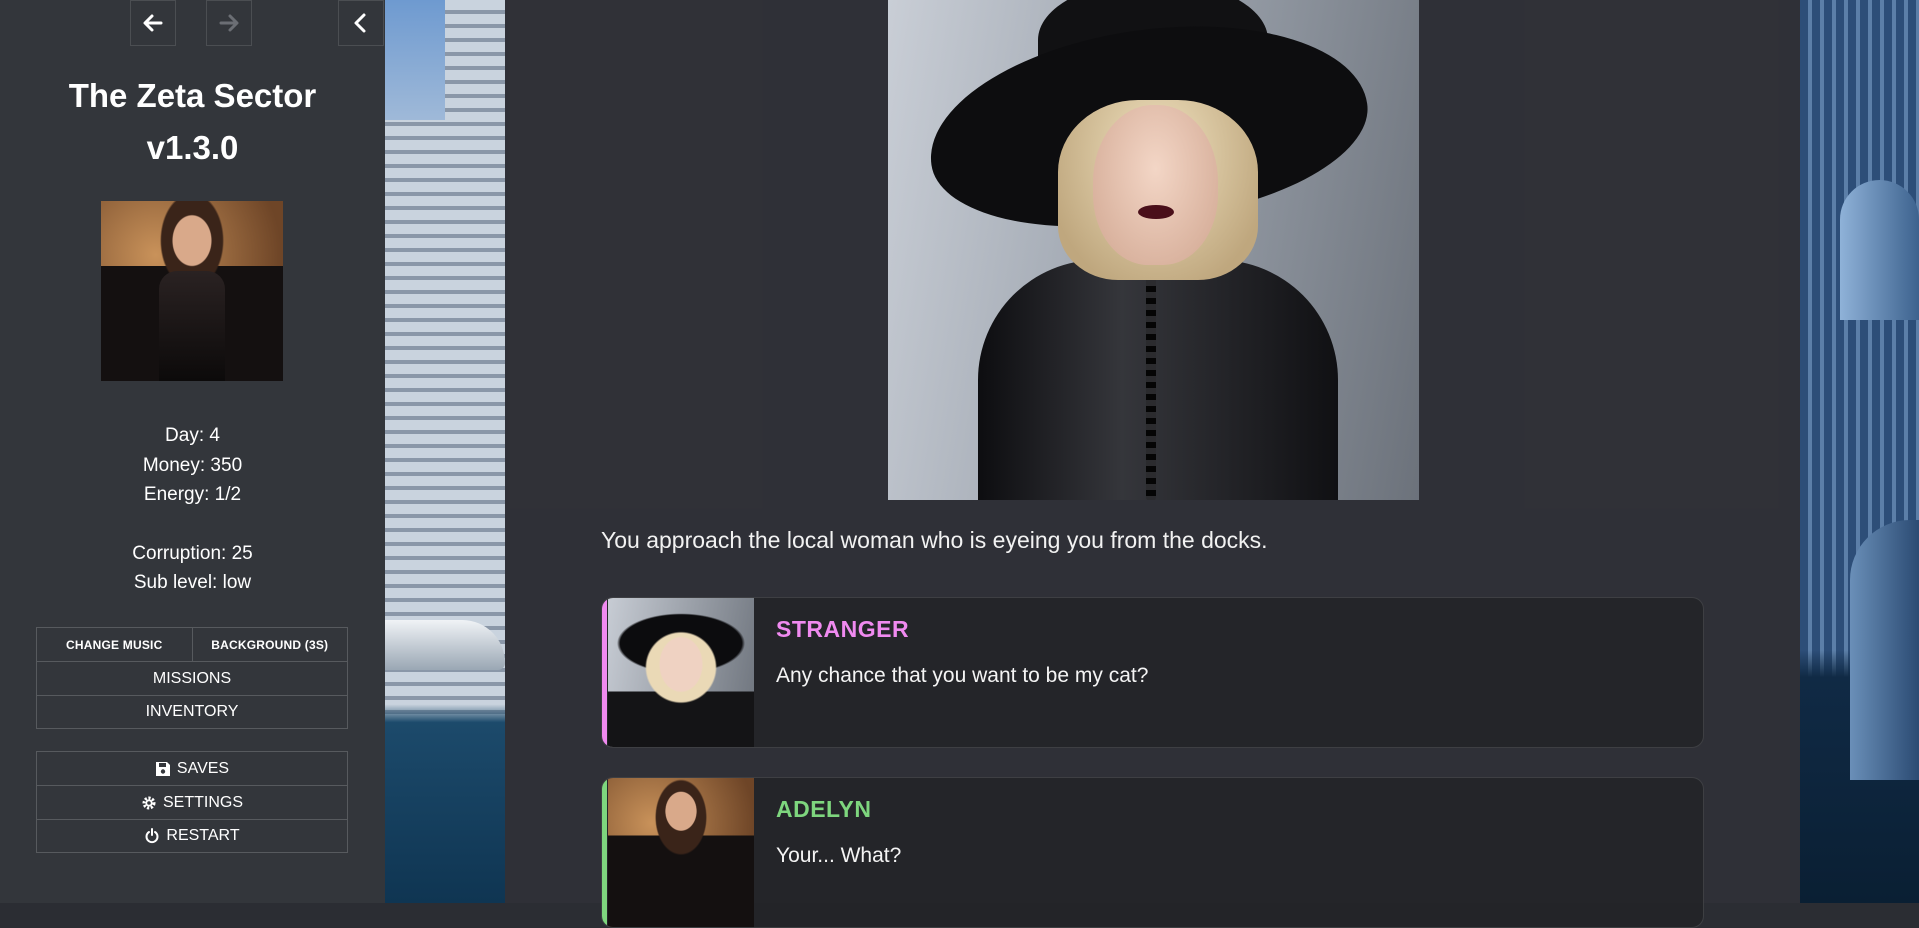  I want to click on restart-label: RESTART, so click(203, 835).